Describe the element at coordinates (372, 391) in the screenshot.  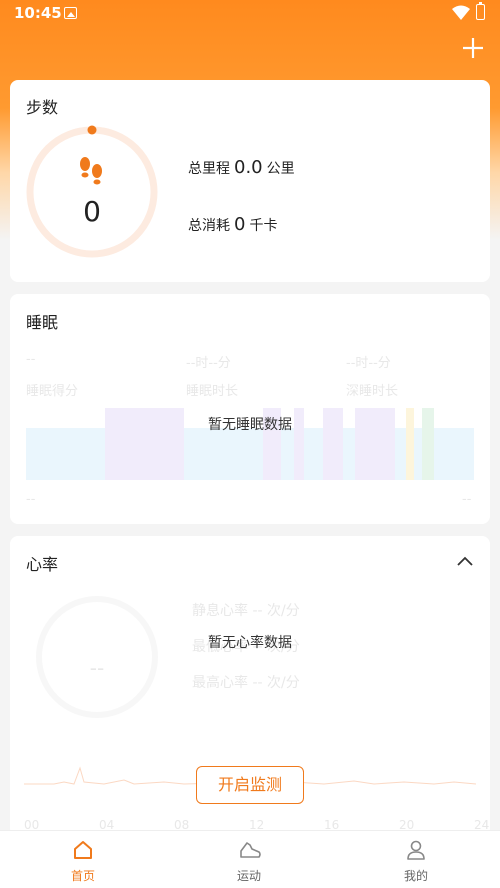
I see `deep-sleep-label: 深睡时长` at that location.